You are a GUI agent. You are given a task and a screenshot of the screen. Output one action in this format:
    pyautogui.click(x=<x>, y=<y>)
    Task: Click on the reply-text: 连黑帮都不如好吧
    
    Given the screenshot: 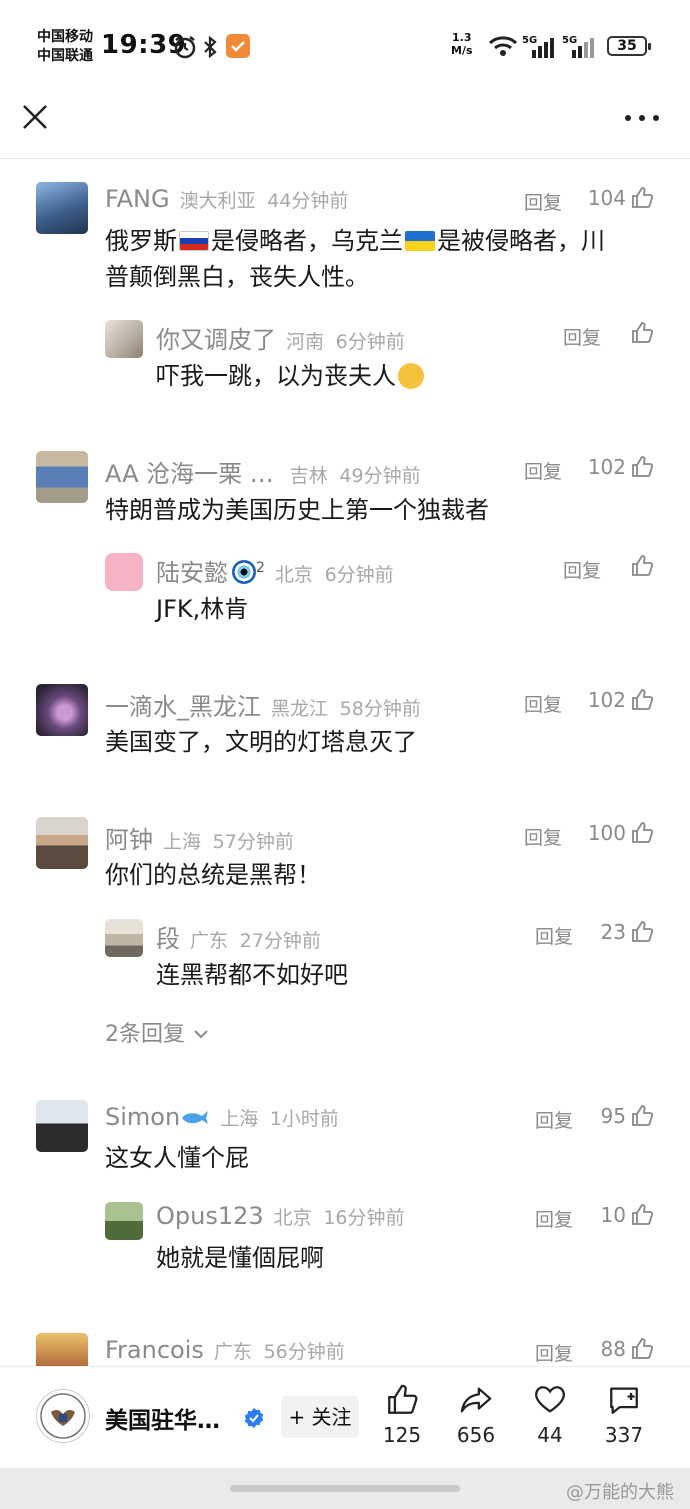 What is the action you would take?
    pyautogui.click(x=252, y=975)
    